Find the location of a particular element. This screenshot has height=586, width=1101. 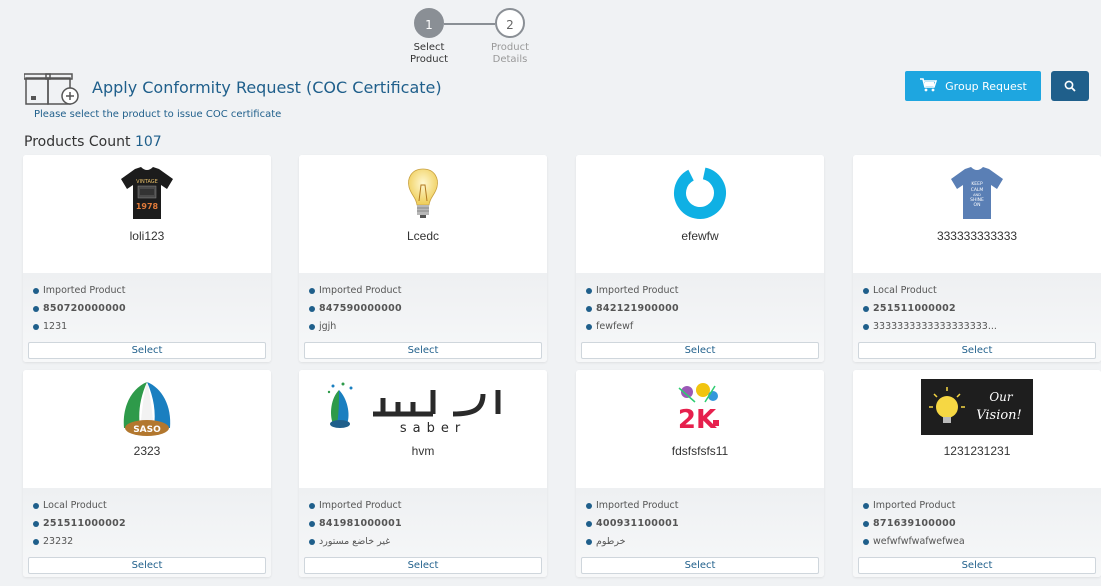

product-hs-code: 400931100001 is located at coordinates (632, 523).